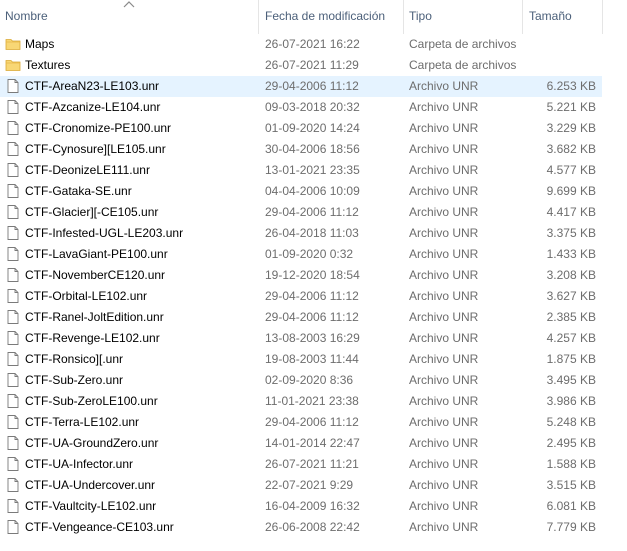 The height and width of the screenshot is (551, 627). I want to click on file-name: CTF-Azcanize-LE104.unr, so click(93, 107).